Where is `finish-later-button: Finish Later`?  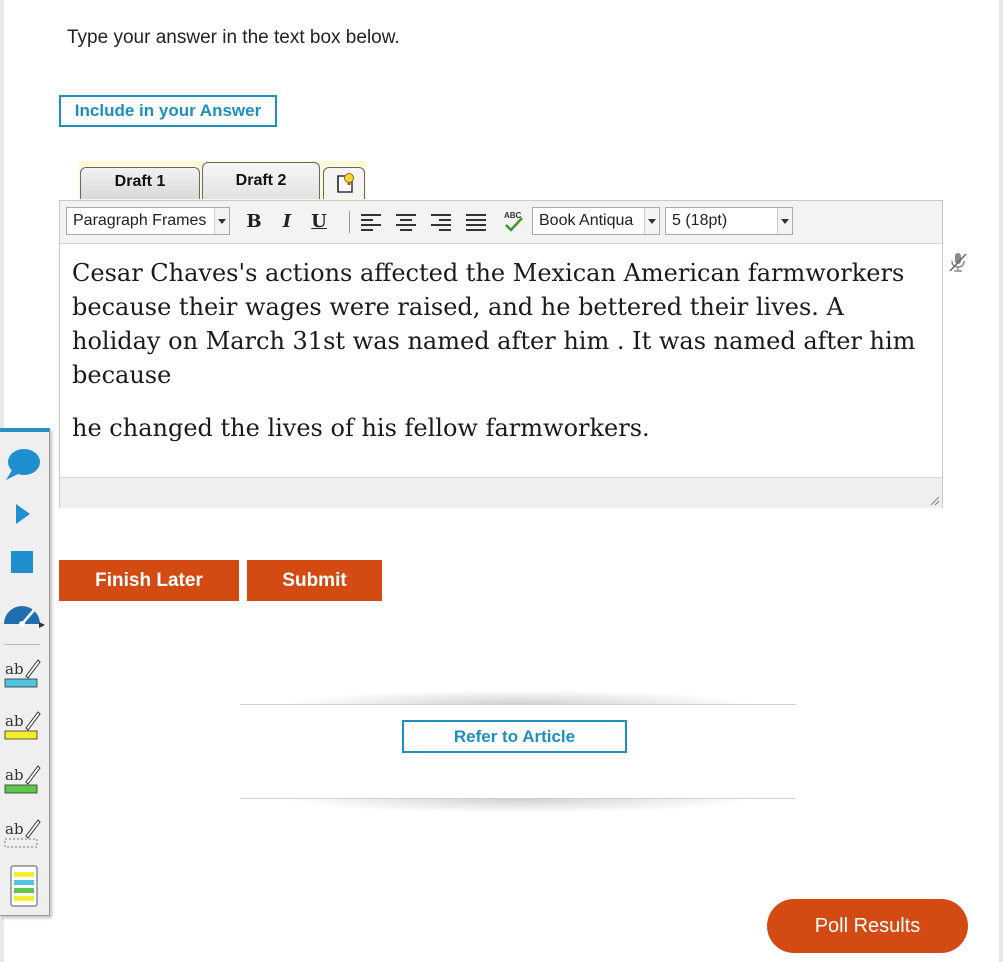 finish-later-button: Finish Later is located at coordinates (149, 580).